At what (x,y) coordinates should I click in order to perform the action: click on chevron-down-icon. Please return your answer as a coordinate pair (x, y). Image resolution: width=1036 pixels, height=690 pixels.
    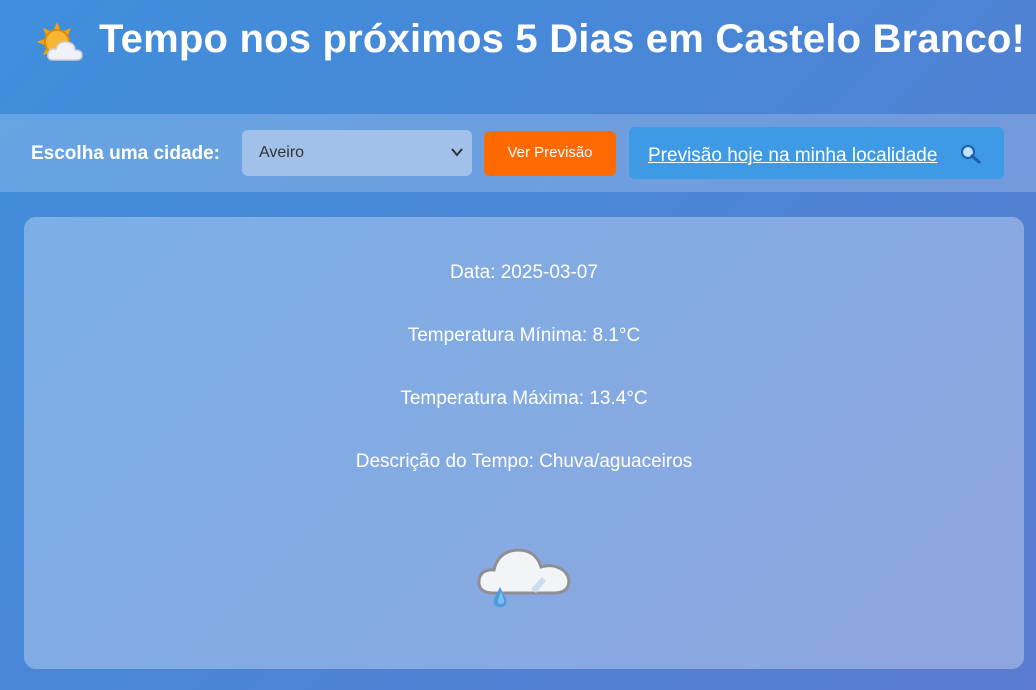
    Looking at the image, I should click on (457, 152).